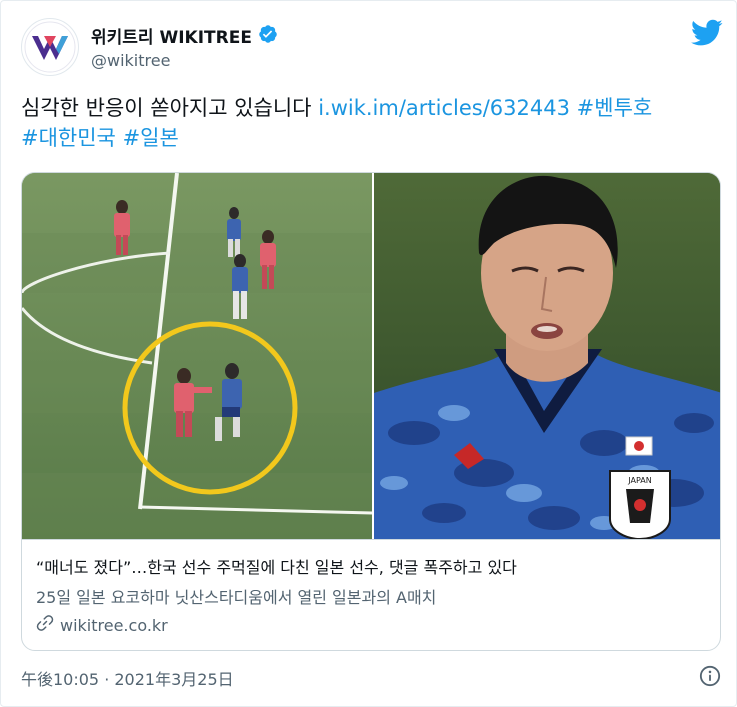 The width and height of the screenshot is (737, 707). Describe the element at coordinates (276, 566) in the screenshot. I see `link-card-title: “매너도 졌다”…한국 선수 주먹질에 다친 일본 선수, 댓글 폭주하고 있다` at that location.